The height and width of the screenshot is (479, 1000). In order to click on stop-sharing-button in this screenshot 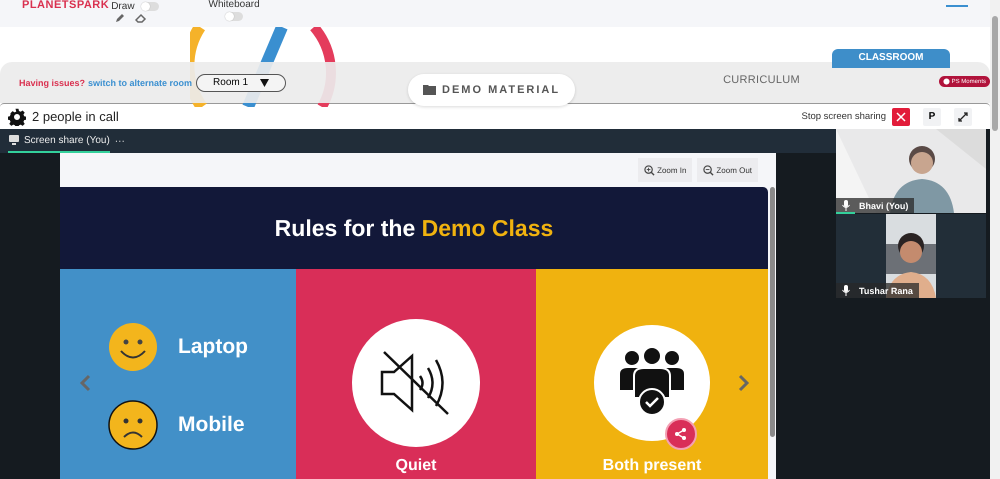, I will do `click(901, 117)`.